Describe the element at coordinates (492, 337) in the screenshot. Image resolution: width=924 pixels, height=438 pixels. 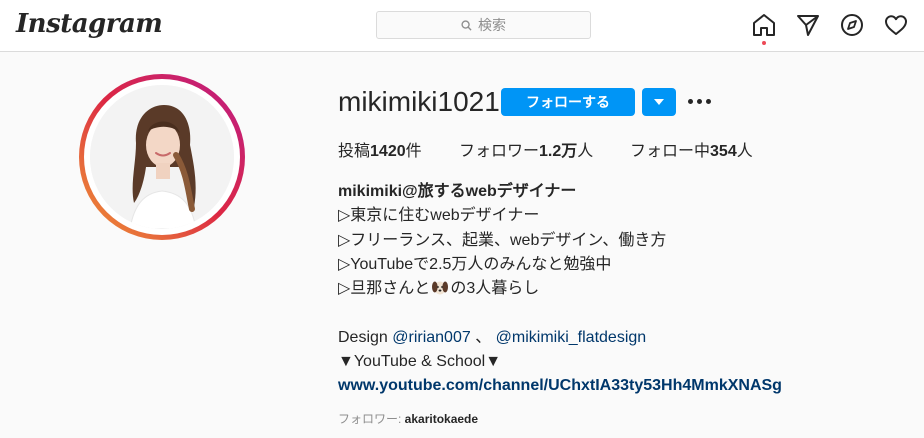
I see `bio-design-line: Design @ririan007 、 @mikimiki_flatdesign` at that location.